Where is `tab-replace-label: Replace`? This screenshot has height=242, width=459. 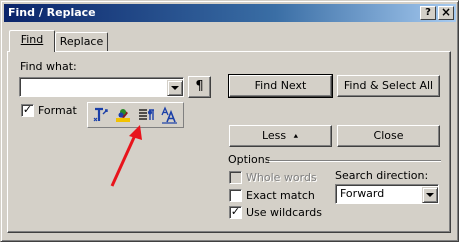
tab-replace-label: Replace is located at coordinates (81, 41).